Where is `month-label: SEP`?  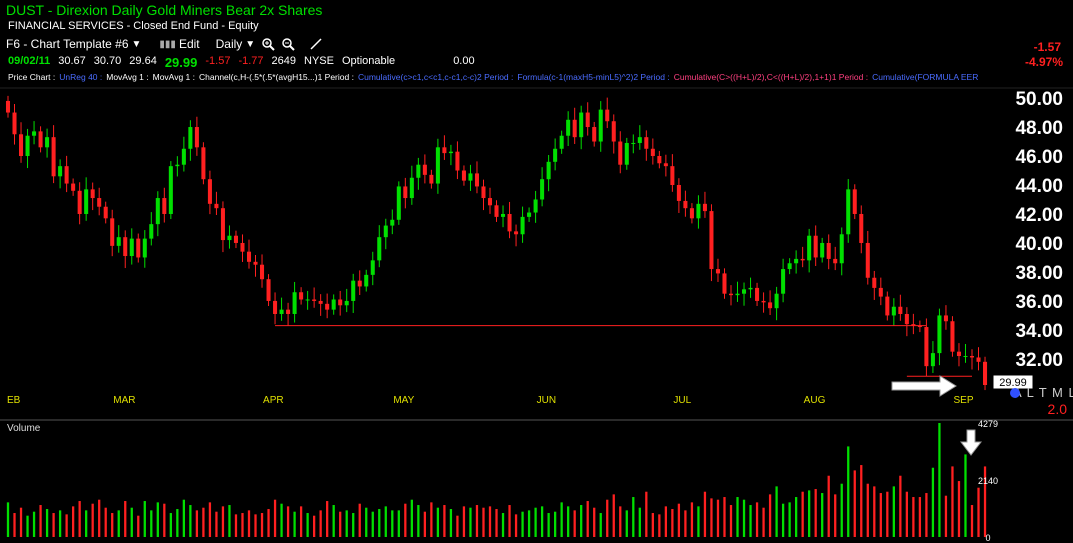 month-label: SEP is located at coordinates (963, 400).